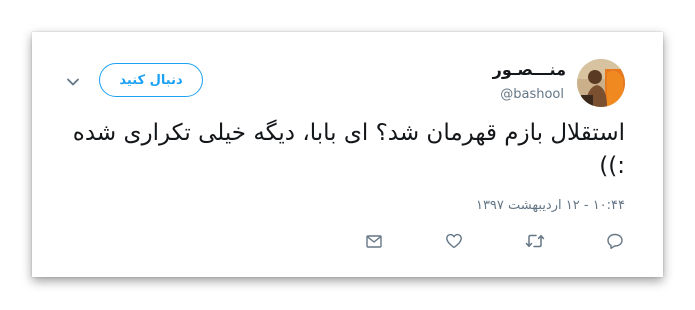 The height and width of the screenshot is (310, 695). Describe the element at coordinates (550, 205) in the screenshot. I see `tweet-timestamp: ۱۰:۴۴ - ۱۲ اردیبهشت ۱۳۹۷` at that location.